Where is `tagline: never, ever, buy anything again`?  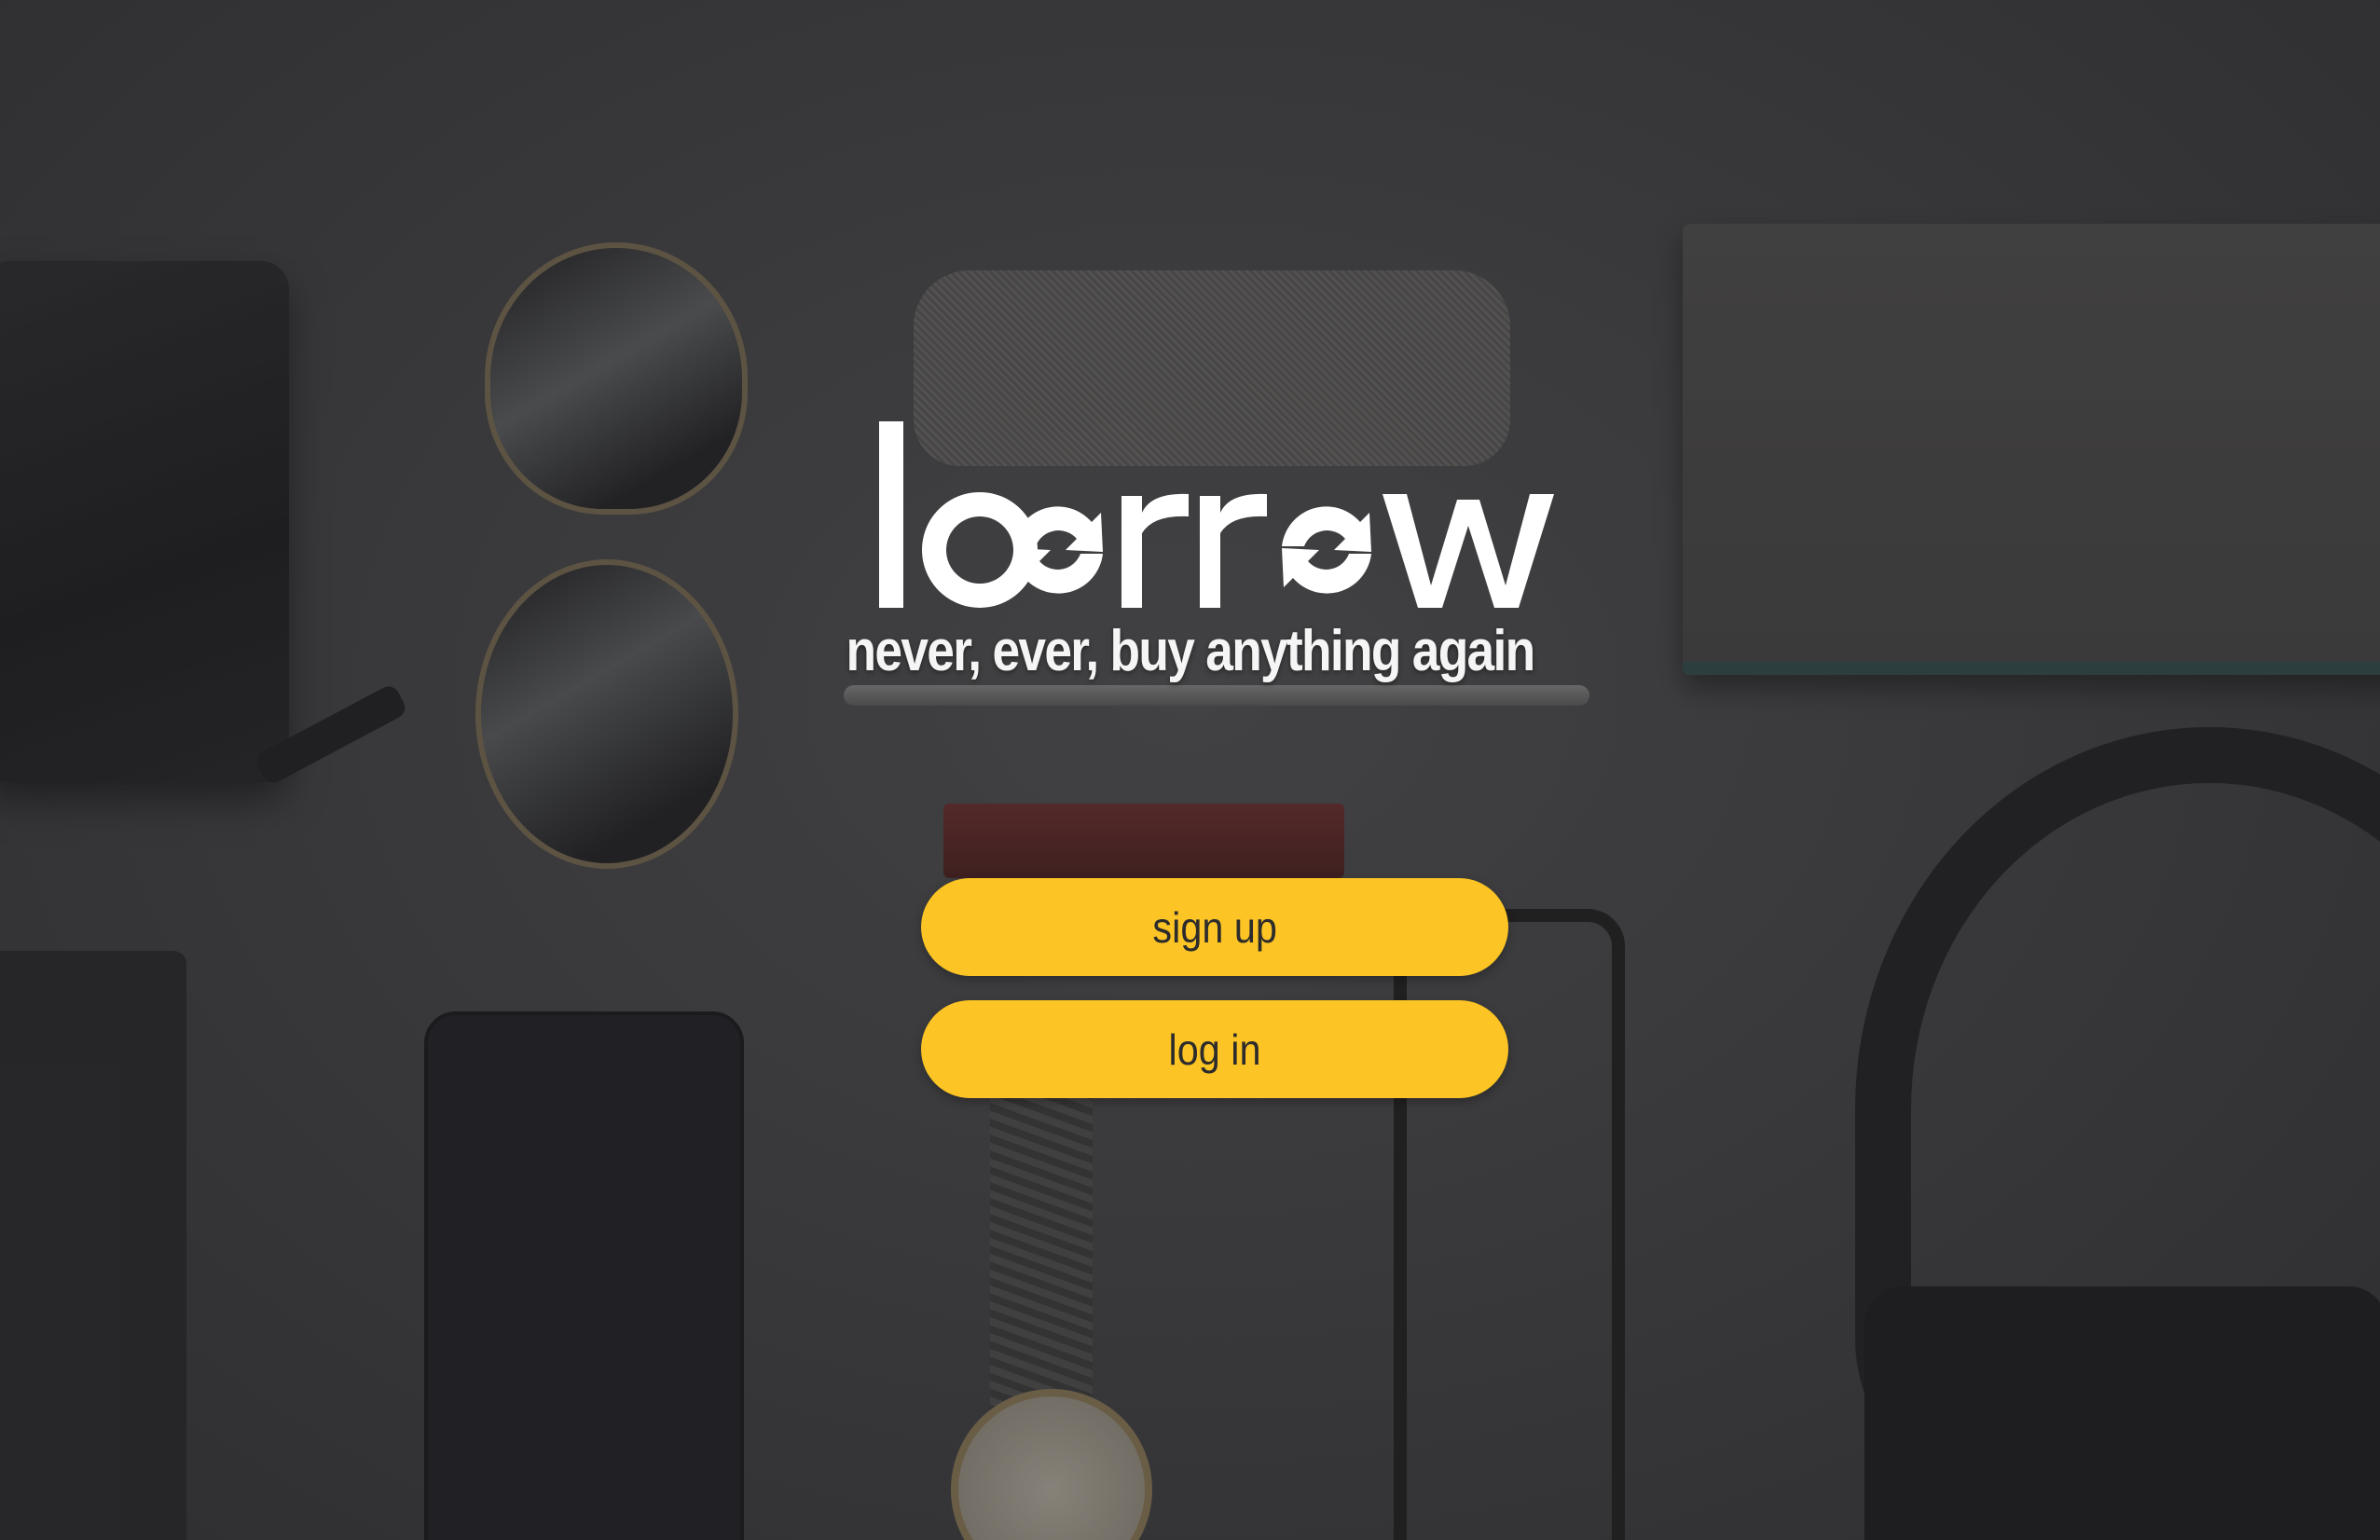
tagline: never, ever, buy anything again is located at coordinates (1191, 651).